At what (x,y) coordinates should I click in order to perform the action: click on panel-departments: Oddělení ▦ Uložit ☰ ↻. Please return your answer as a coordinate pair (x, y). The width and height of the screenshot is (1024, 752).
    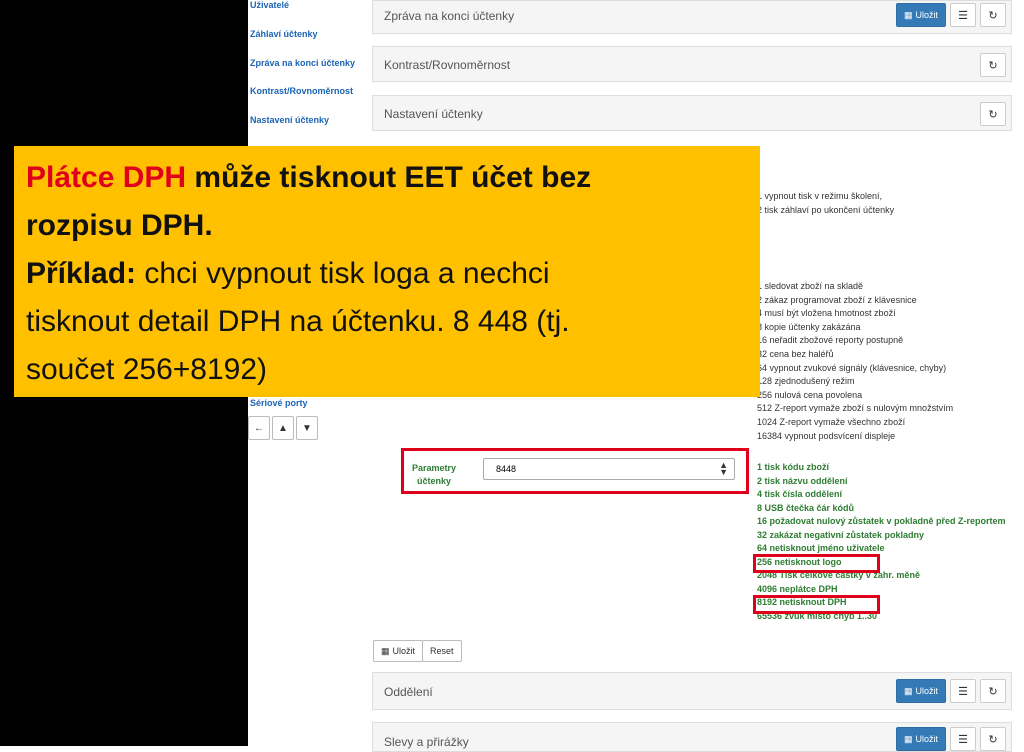
    Looking at the image, I should click on (692, 691).